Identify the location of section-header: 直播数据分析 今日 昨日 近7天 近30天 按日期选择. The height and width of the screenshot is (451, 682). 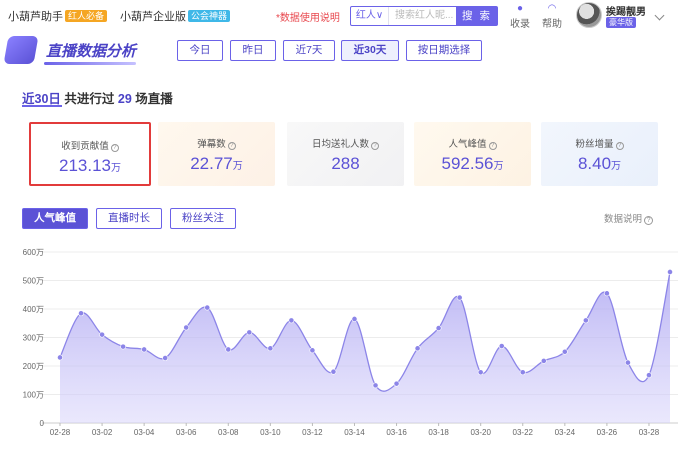
(341, 50).